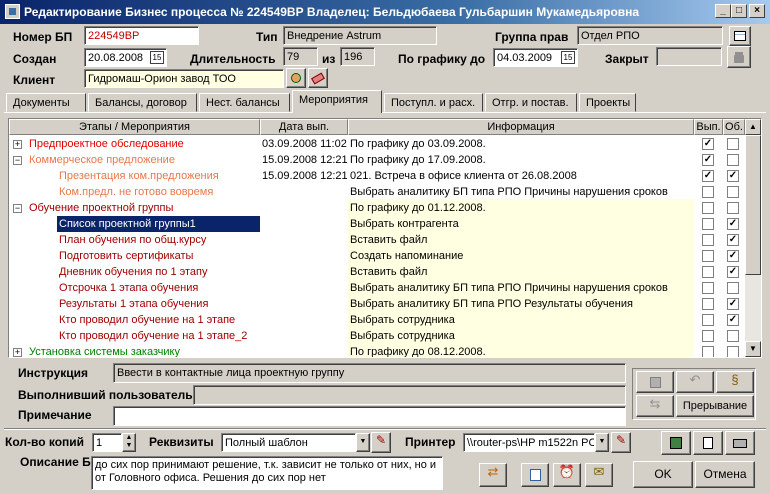  Describe the element at coordinates (157, 57) in the screenshot. I see `calendar-icon: 15` at that location.